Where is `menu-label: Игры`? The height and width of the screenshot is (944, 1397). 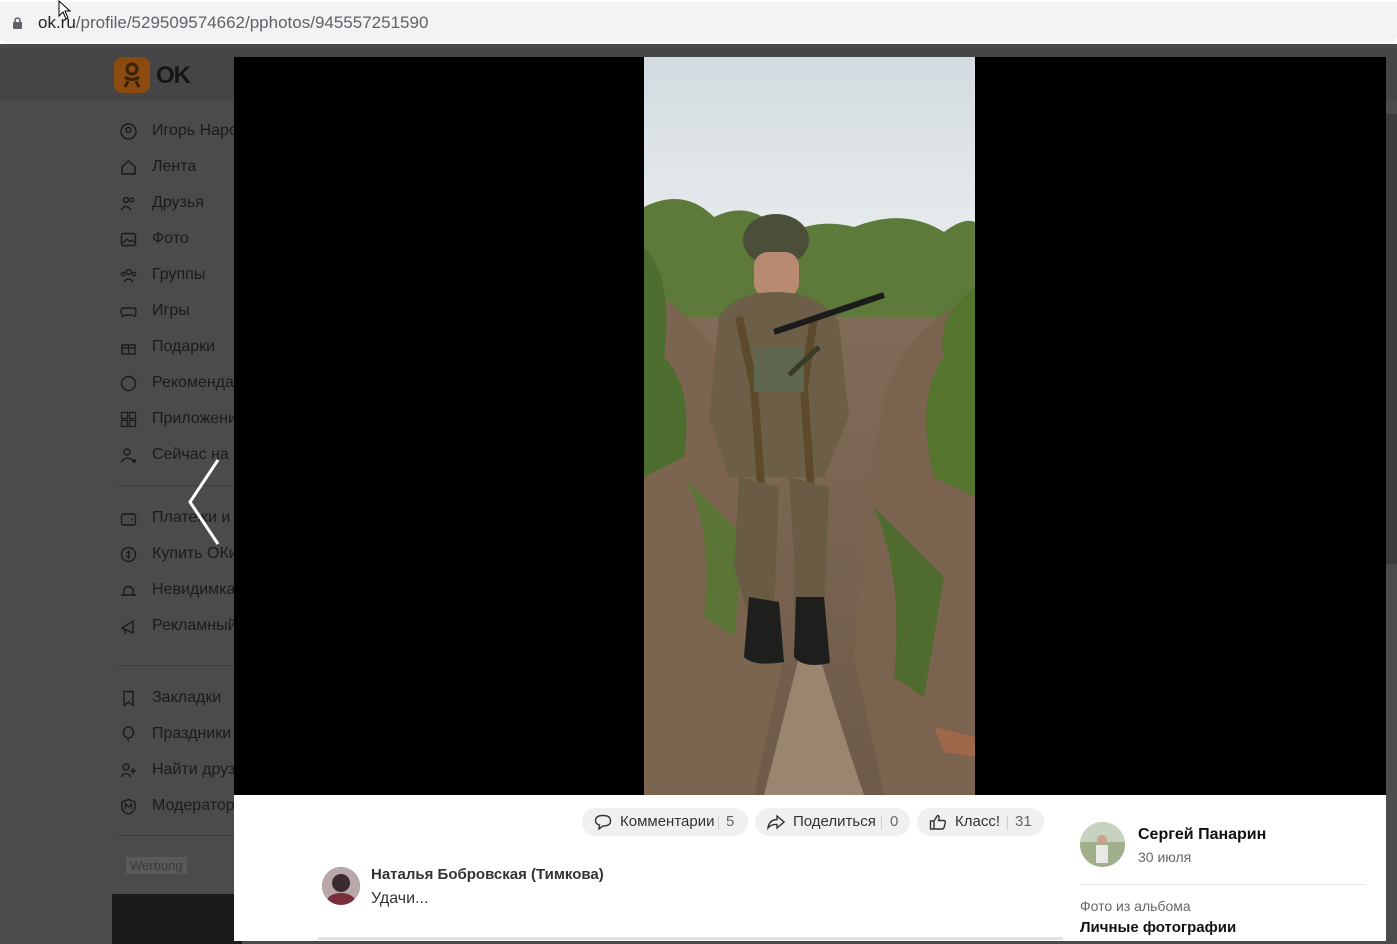 menu-label: Игры is located at coordinates (171, 310).